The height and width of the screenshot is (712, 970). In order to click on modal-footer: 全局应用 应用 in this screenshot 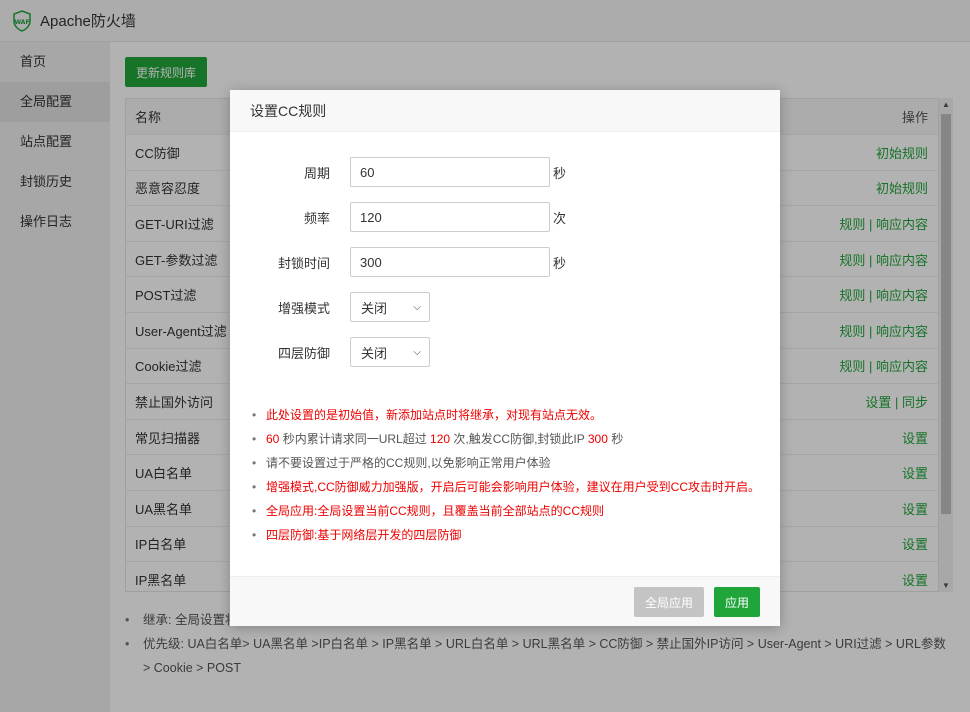, I will do `click(505, 601)`.